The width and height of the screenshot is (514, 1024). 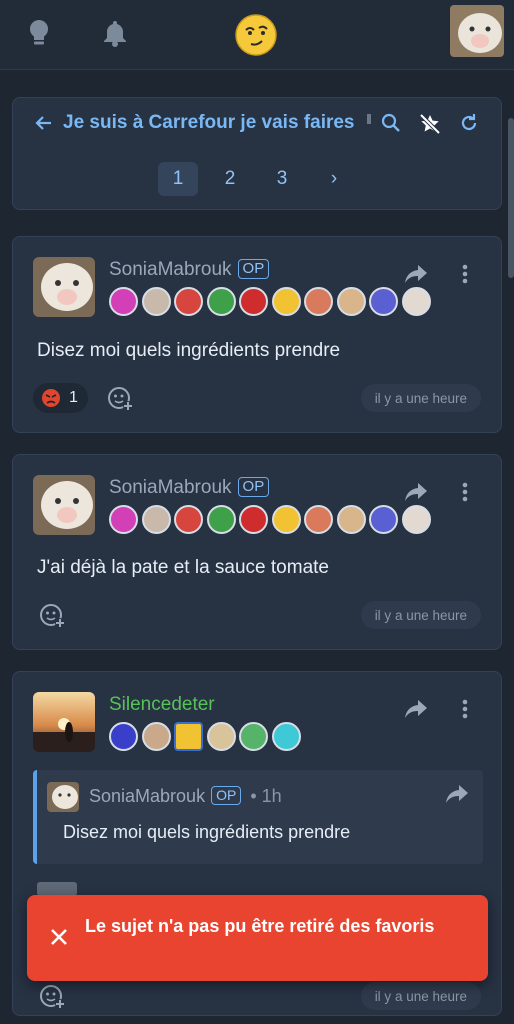 I want to click on title-overflow-marker, so click(x=369, y=119).